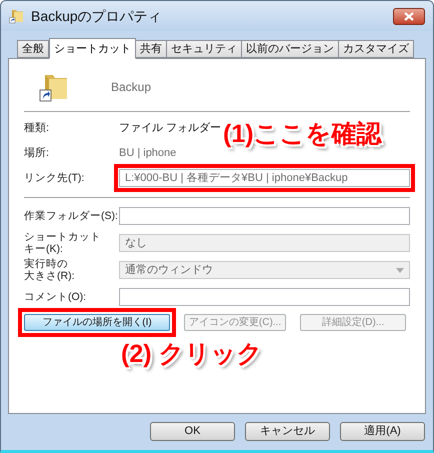  Describe the element at coordinates (37, 128) in the screenshot. I see `property-label: 種類:` at that location.